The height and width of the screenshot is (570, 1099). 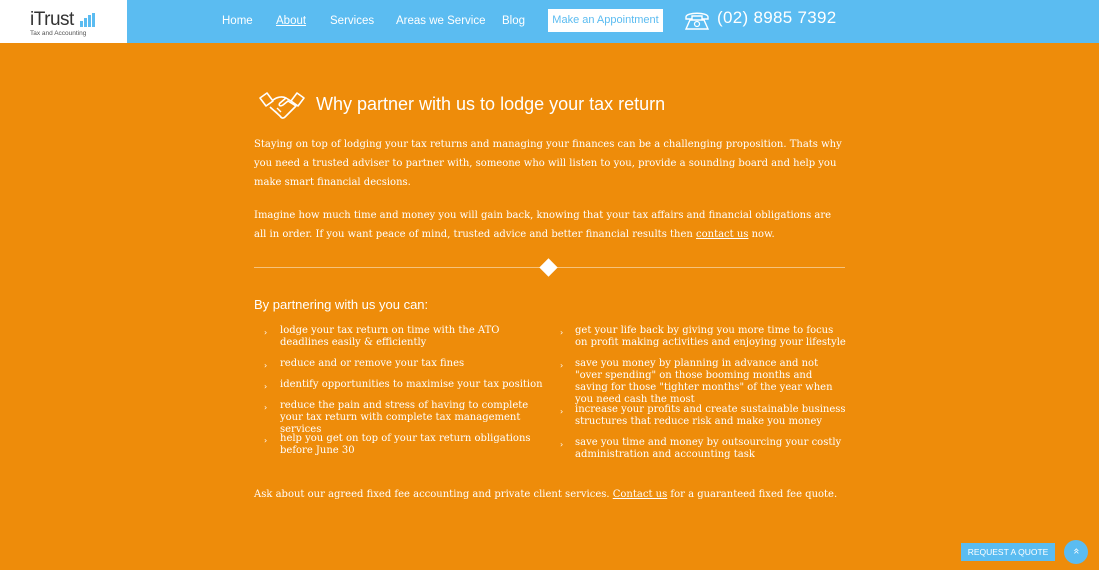 I want to click on logo-wordmark: iTrust, so click(x=52, y=19).